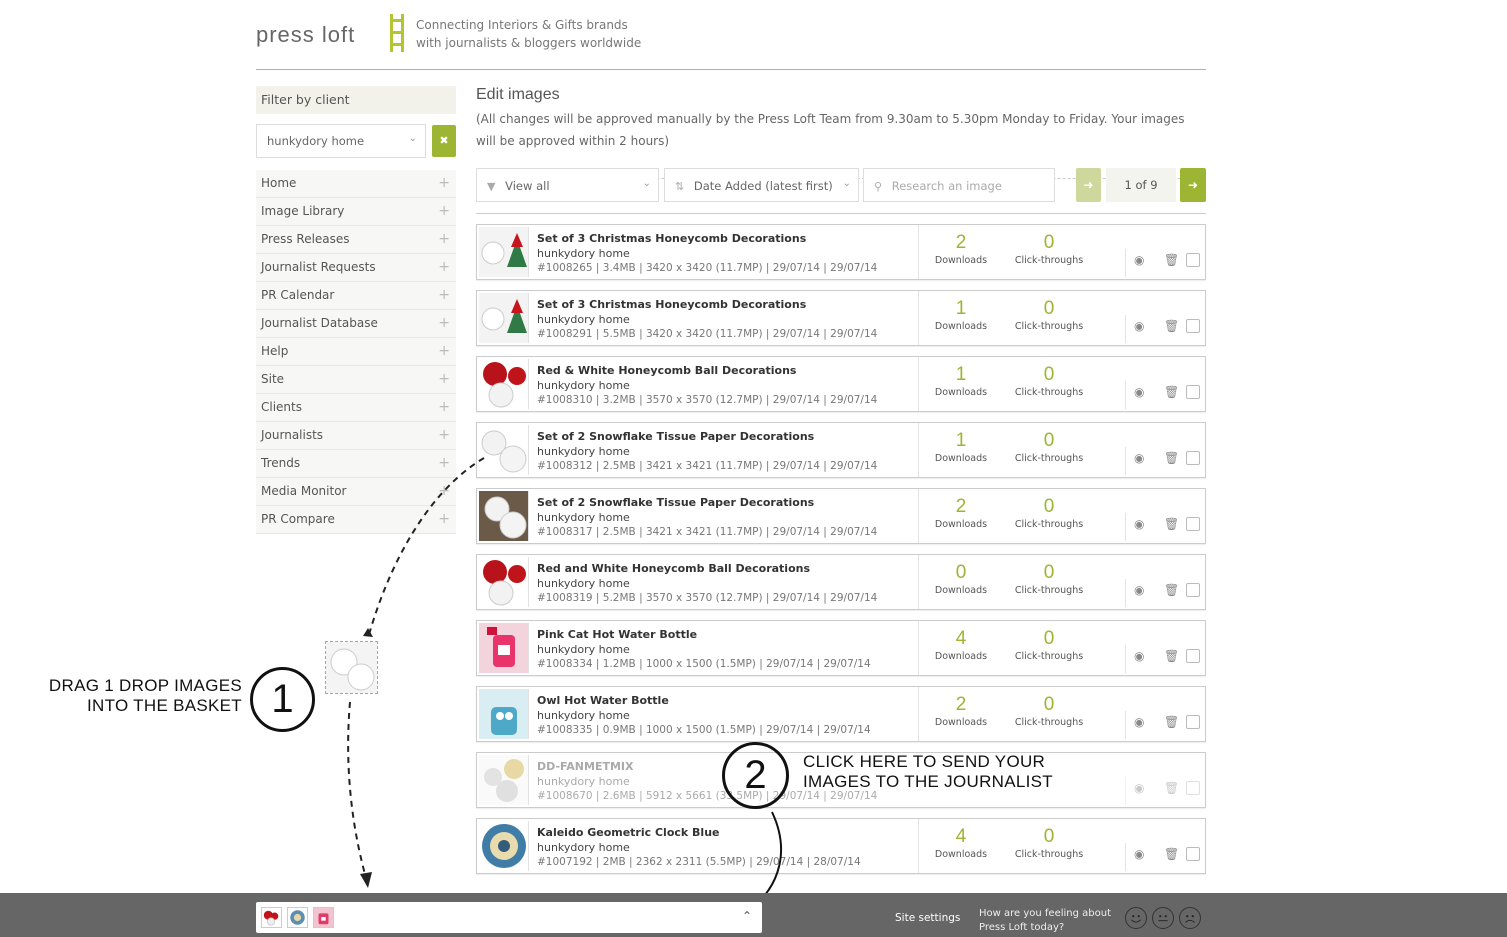  I want to click on clear-client-button: ✖, so click(444, 141).